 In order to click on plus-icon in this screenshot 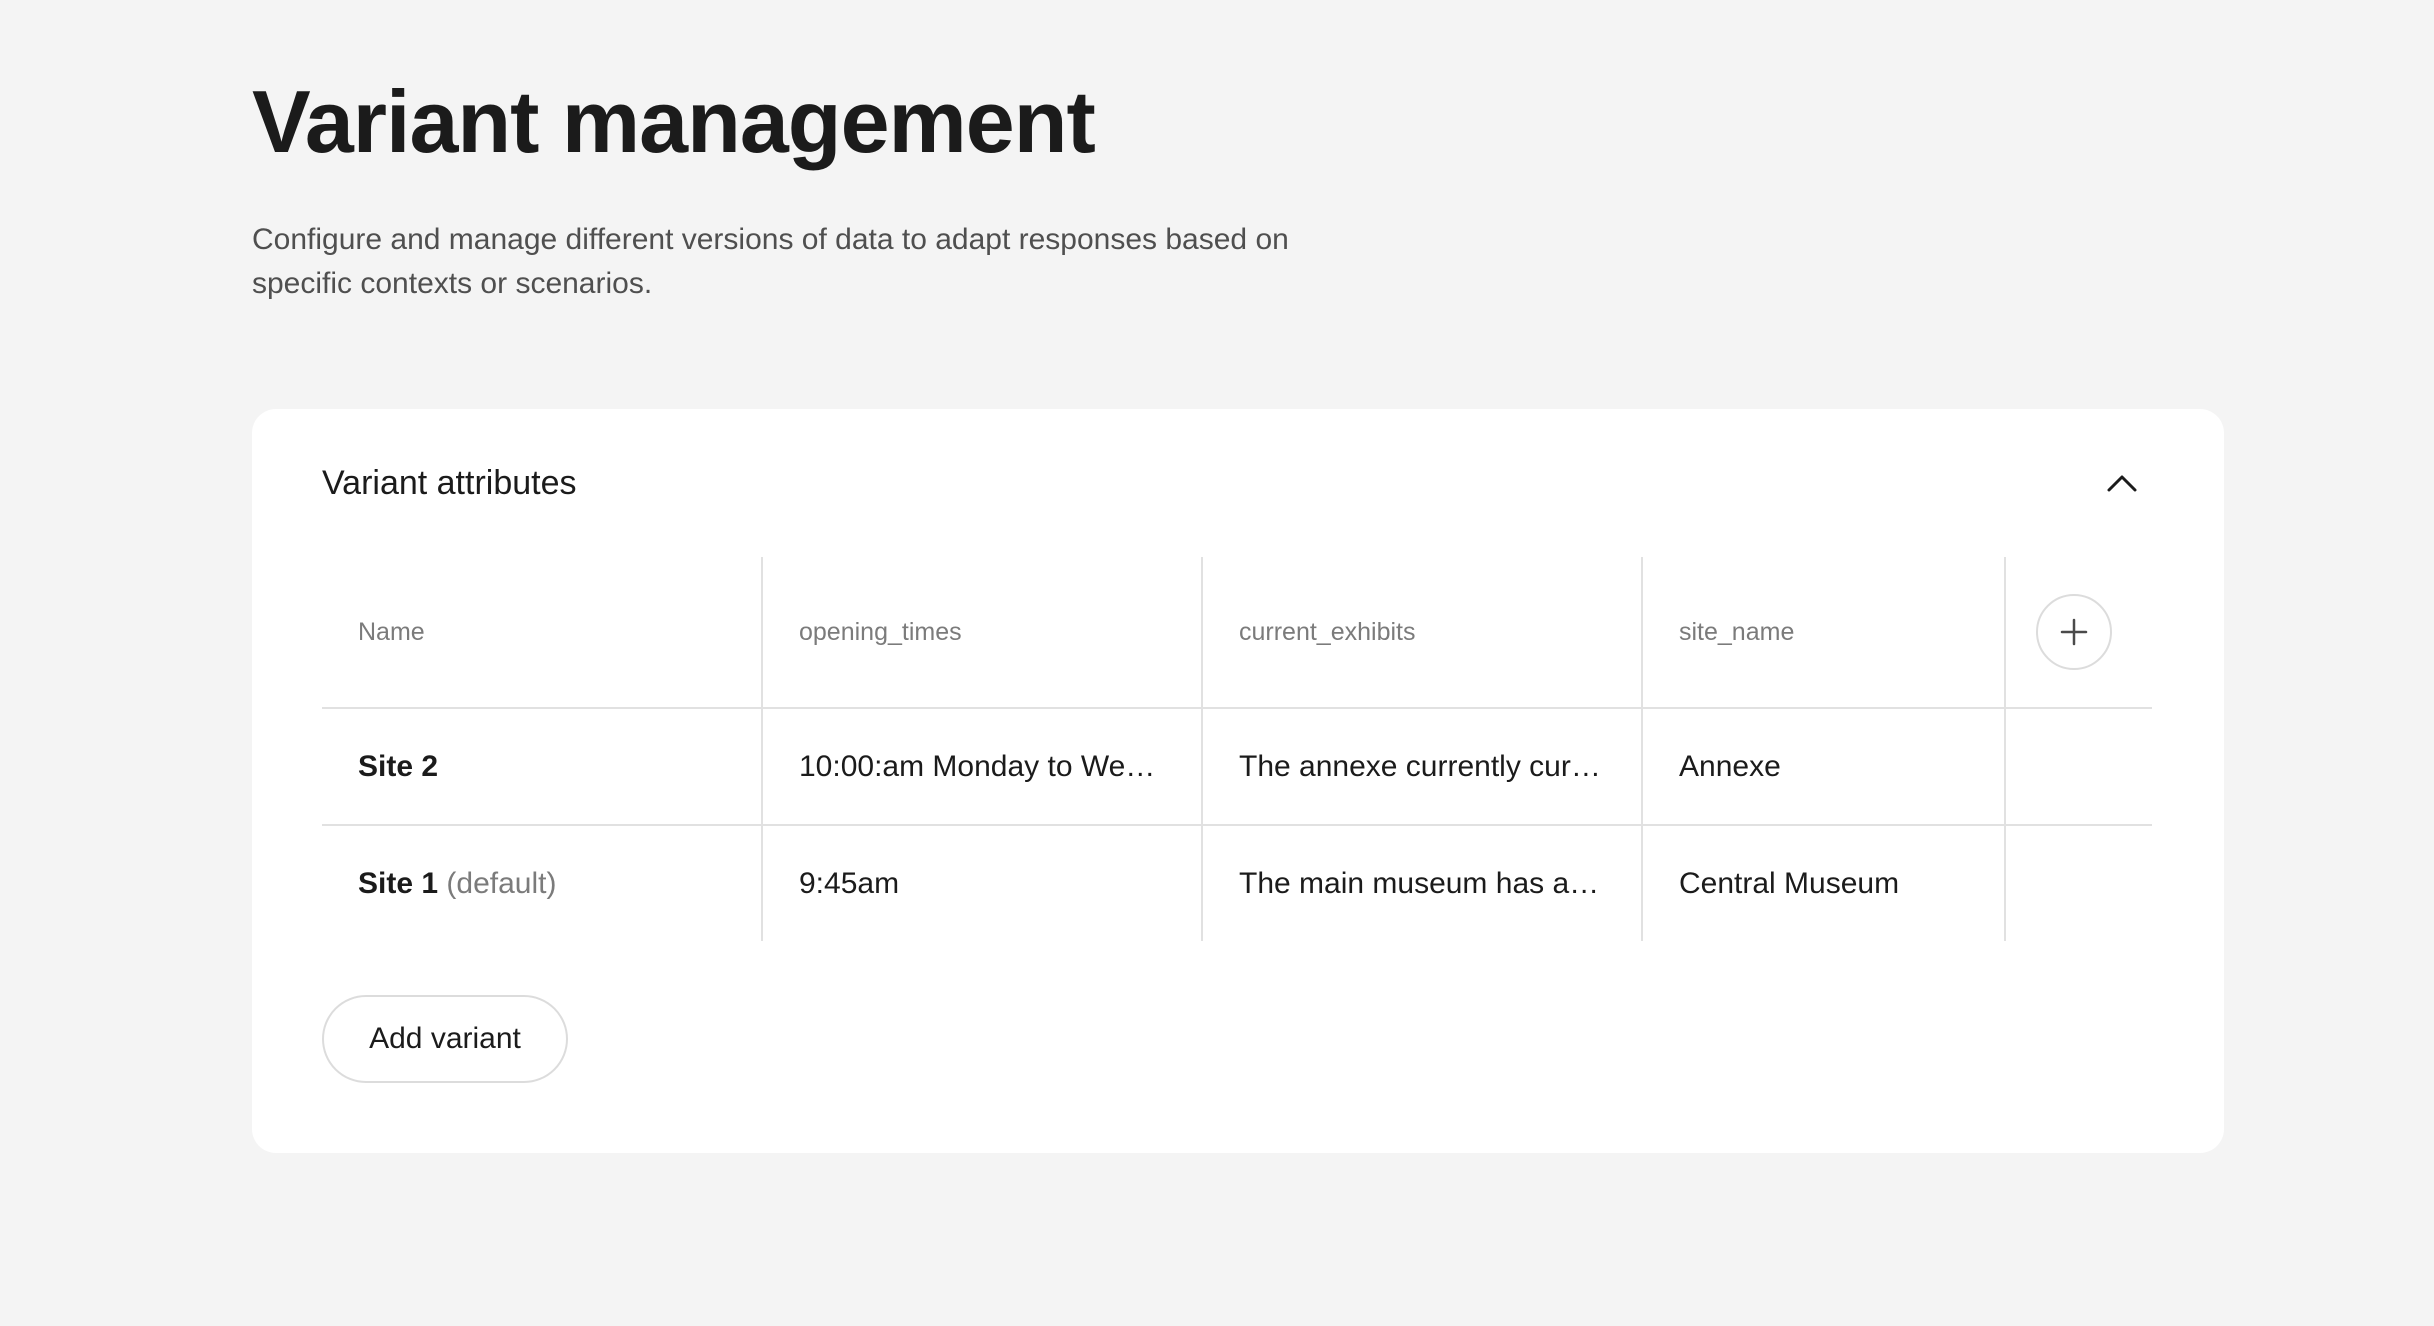, I will do `click(2074, 632)`.